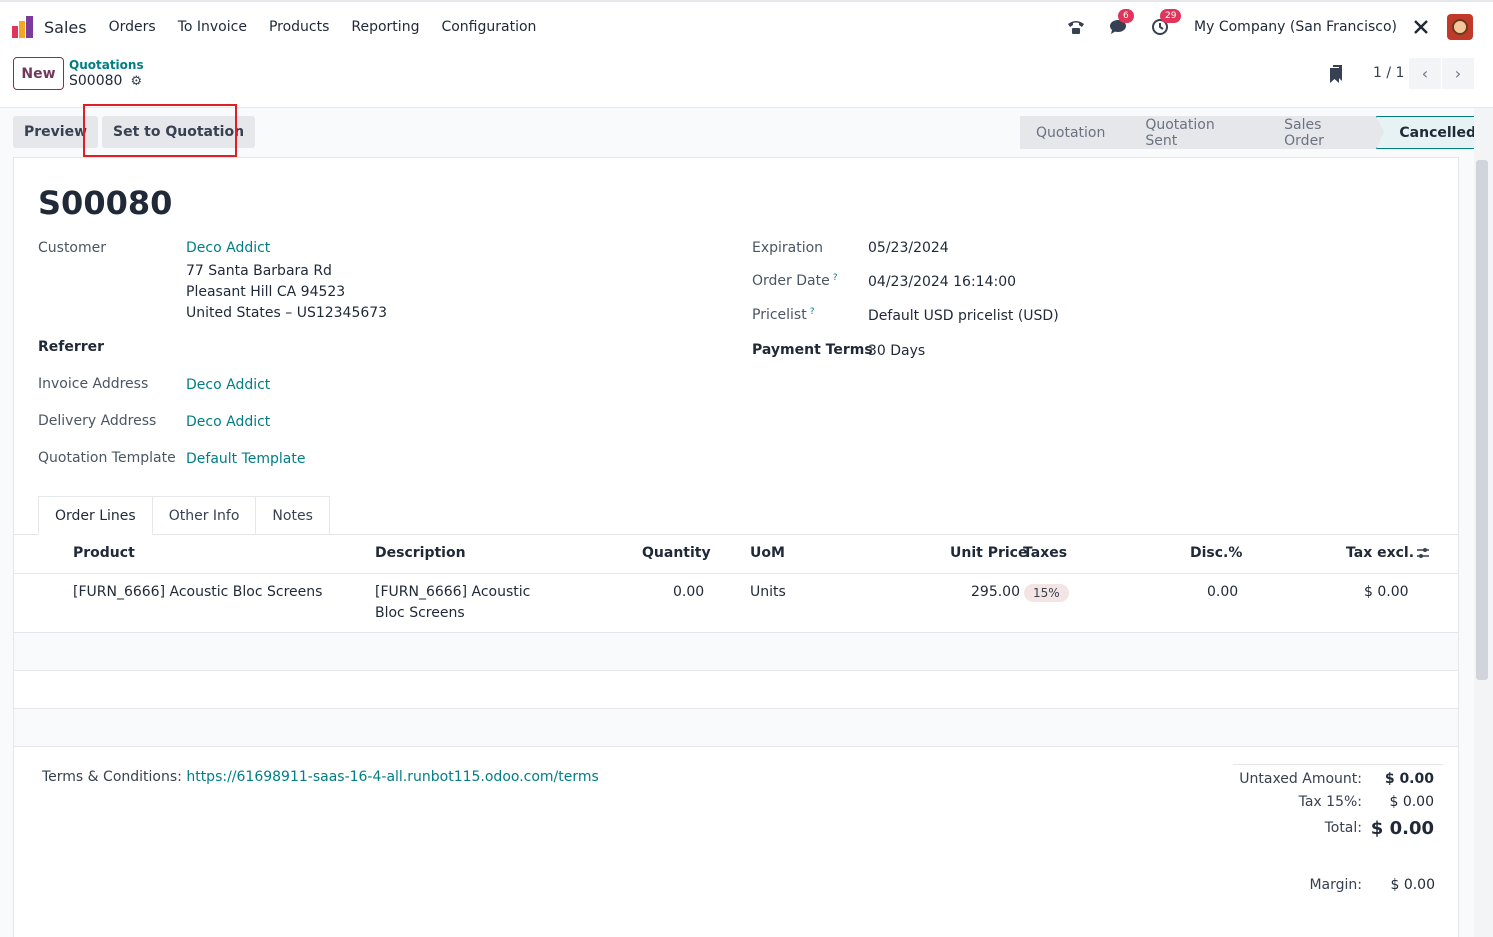 Image resolution: width=1493 pixels, height=937 pixels. I want to click on pricelist-value: Default USD pricelist (USD), so click(963, 316).